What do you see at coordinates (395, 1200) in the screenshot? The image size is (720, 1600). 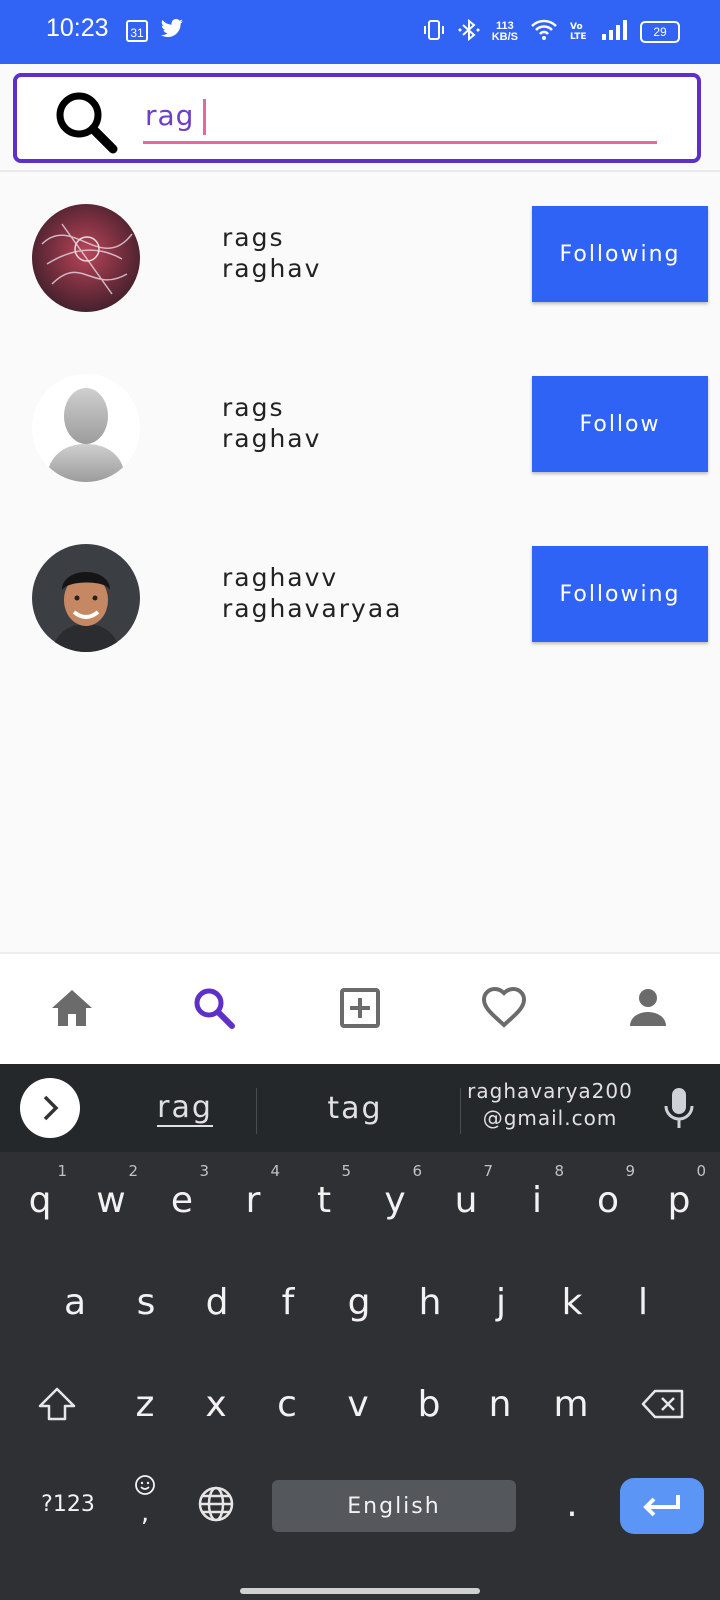 I see `key-y: y6` at bounding box center [395, 1200].